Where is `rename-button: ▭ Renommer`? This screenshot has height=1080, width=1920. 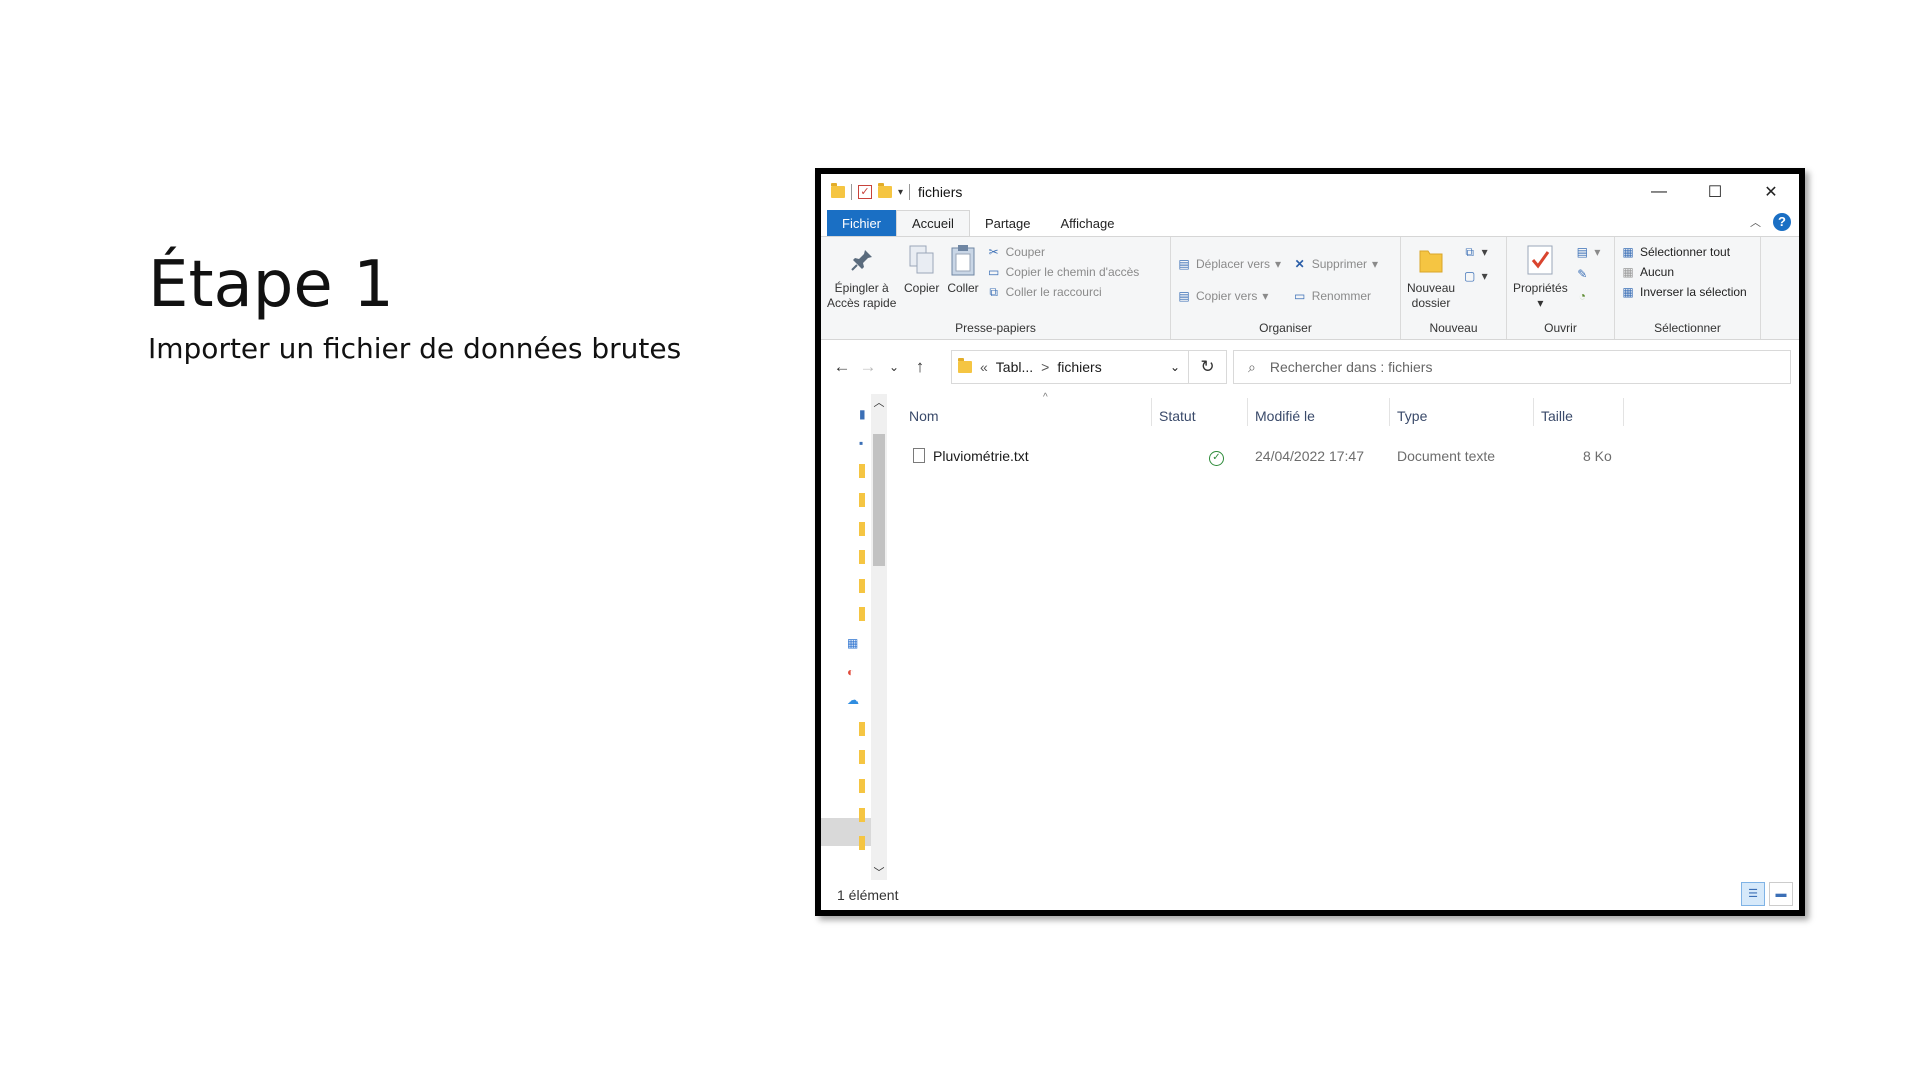 rename-button: ▭ Renommer is located at coordinates (1335, 296).